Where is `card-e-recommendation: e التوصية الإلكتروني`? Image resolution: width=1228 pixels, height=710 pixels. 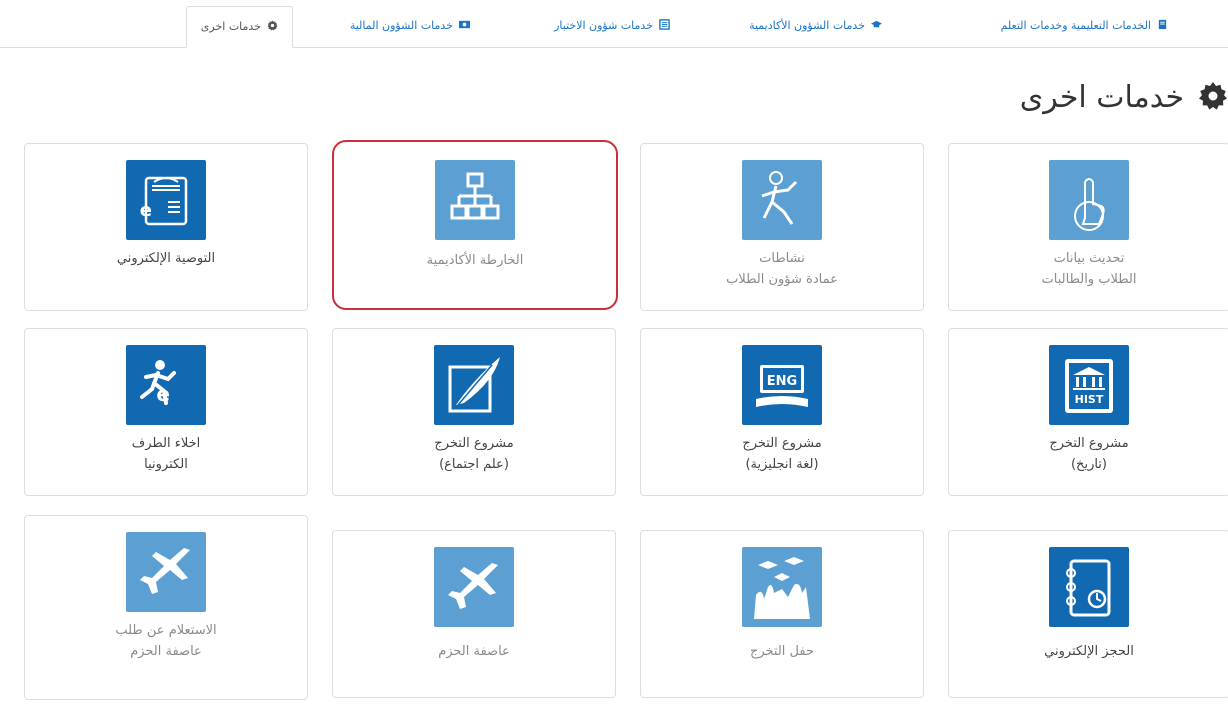 card-e-recommendation: e التوصية الإلكتروني is located at coordinates (166, 227).